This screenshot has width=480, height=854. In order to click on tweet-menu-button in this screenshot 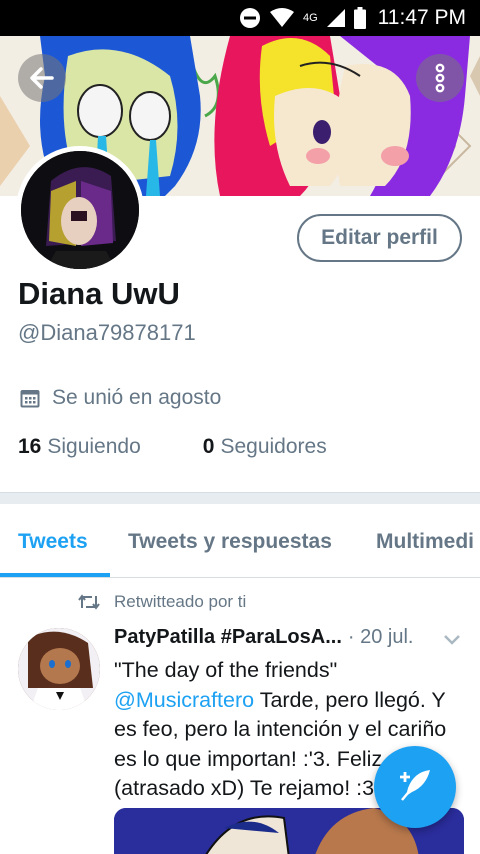, I will do `click(452, 641)`.